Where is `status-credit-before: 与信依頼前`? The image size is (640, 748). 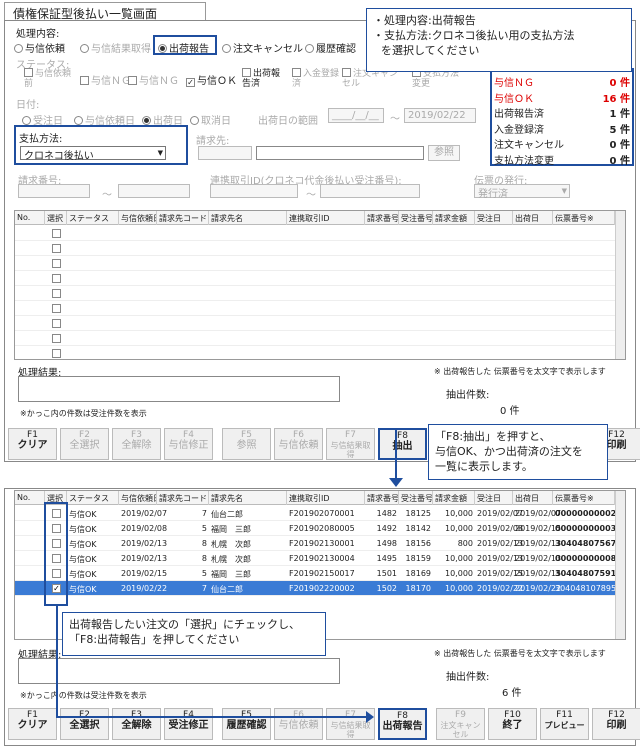 status-credit-before: 与信依頼前 is located at coordinates (51, 78).